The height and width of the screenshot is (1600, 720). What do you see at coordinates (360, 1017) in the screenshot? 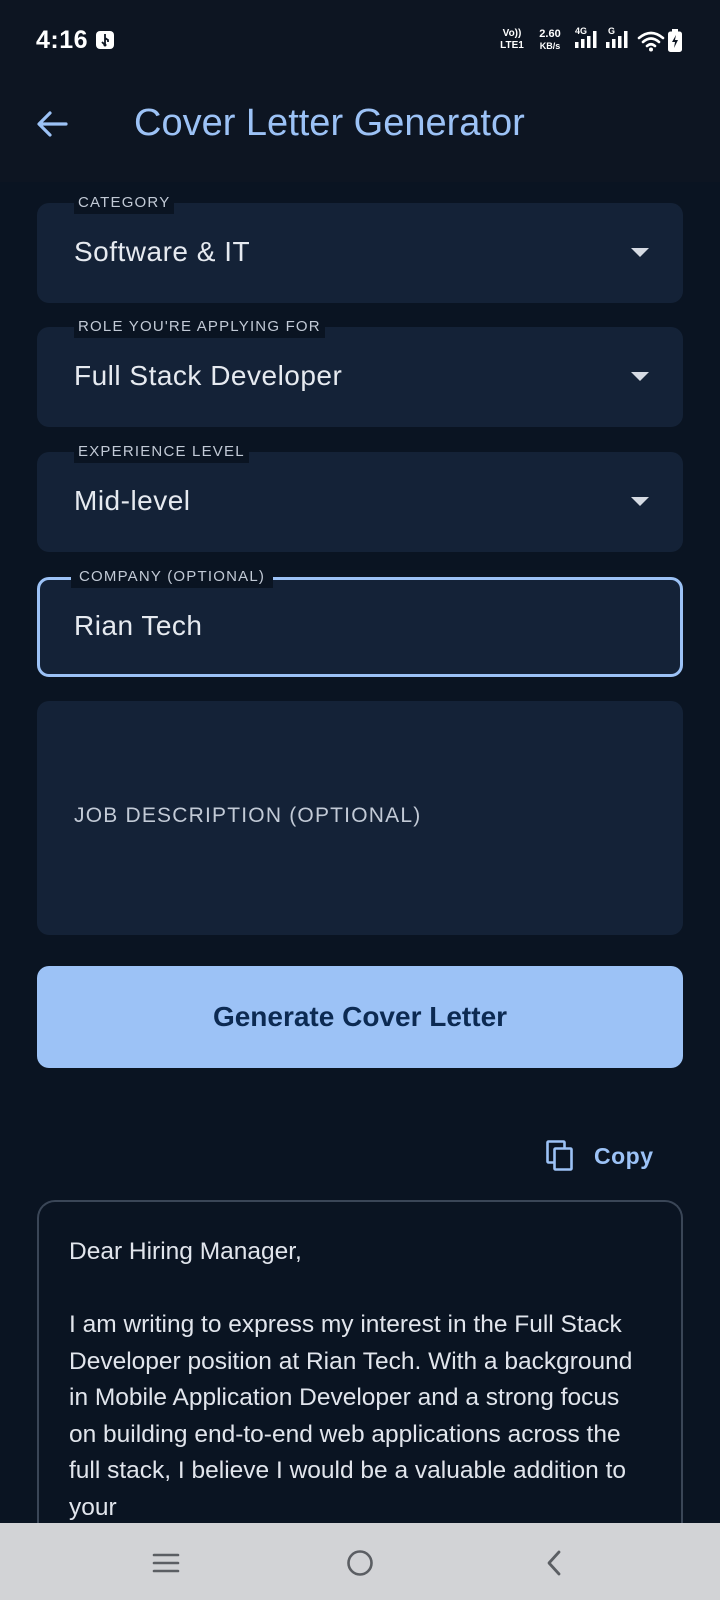
I see `generate-cover-letter-button: Generate Cover Letter` at bounding box center [360, 1017].